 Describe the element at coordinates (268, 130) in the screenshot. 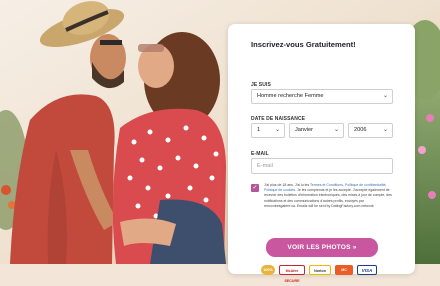

I see `day-select: 1 ⌄` at that location.